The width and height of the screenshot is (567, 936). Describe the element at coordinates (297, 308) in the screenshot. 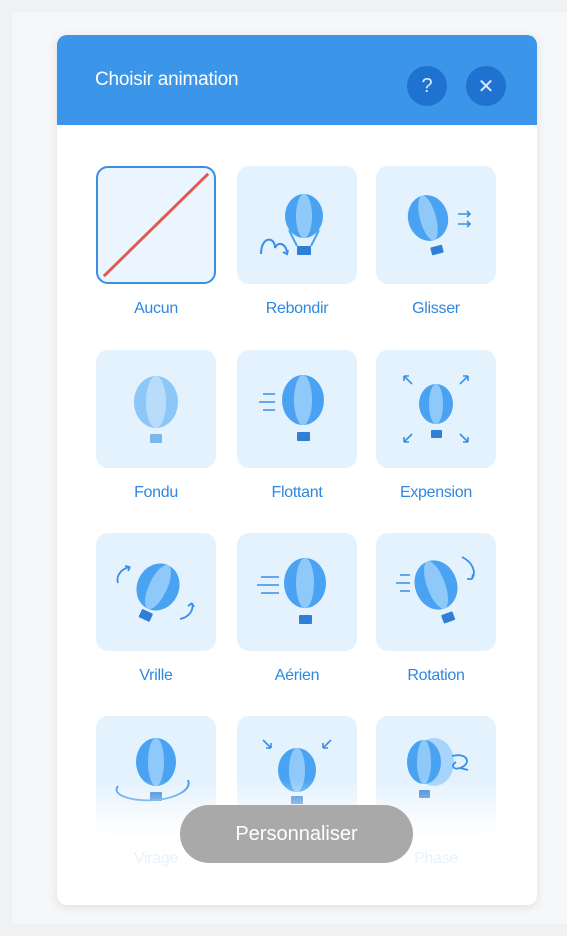

I see `animation-label: Rebondir` at that location.